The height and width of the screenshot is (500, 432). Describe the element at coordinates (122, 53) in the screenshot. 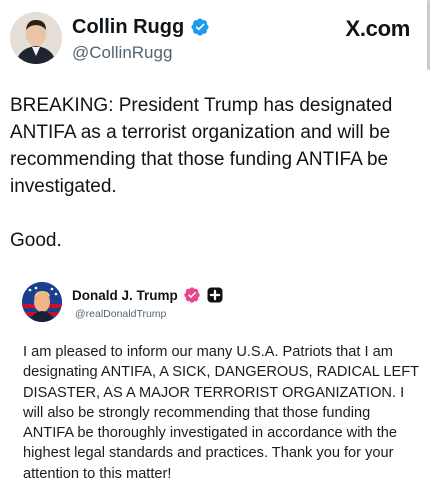

I see `author-handle: @CollinRugg` at that location.